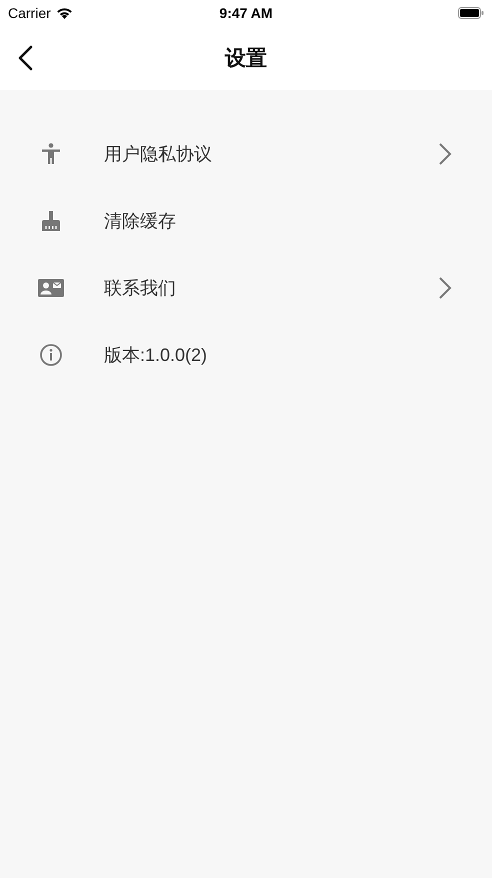 This screenshot has width=492, height=878. I want to click on status-time: 9:47 AM, so click(246, 12).